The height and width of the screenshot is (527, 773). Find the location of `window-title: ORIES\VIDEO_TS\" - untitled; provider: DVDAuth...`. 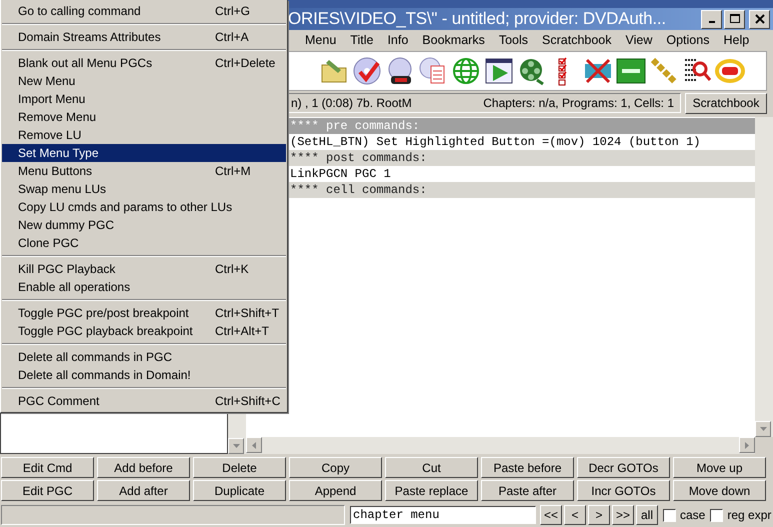

window-title: ORIES\VIDEO_TS\" - untitled; provider: DVDAuth... is located at coordinates (477, 19).